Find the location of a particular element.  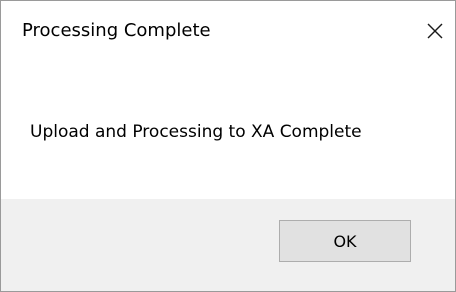

close-icon is located at coordinates (435, 31).